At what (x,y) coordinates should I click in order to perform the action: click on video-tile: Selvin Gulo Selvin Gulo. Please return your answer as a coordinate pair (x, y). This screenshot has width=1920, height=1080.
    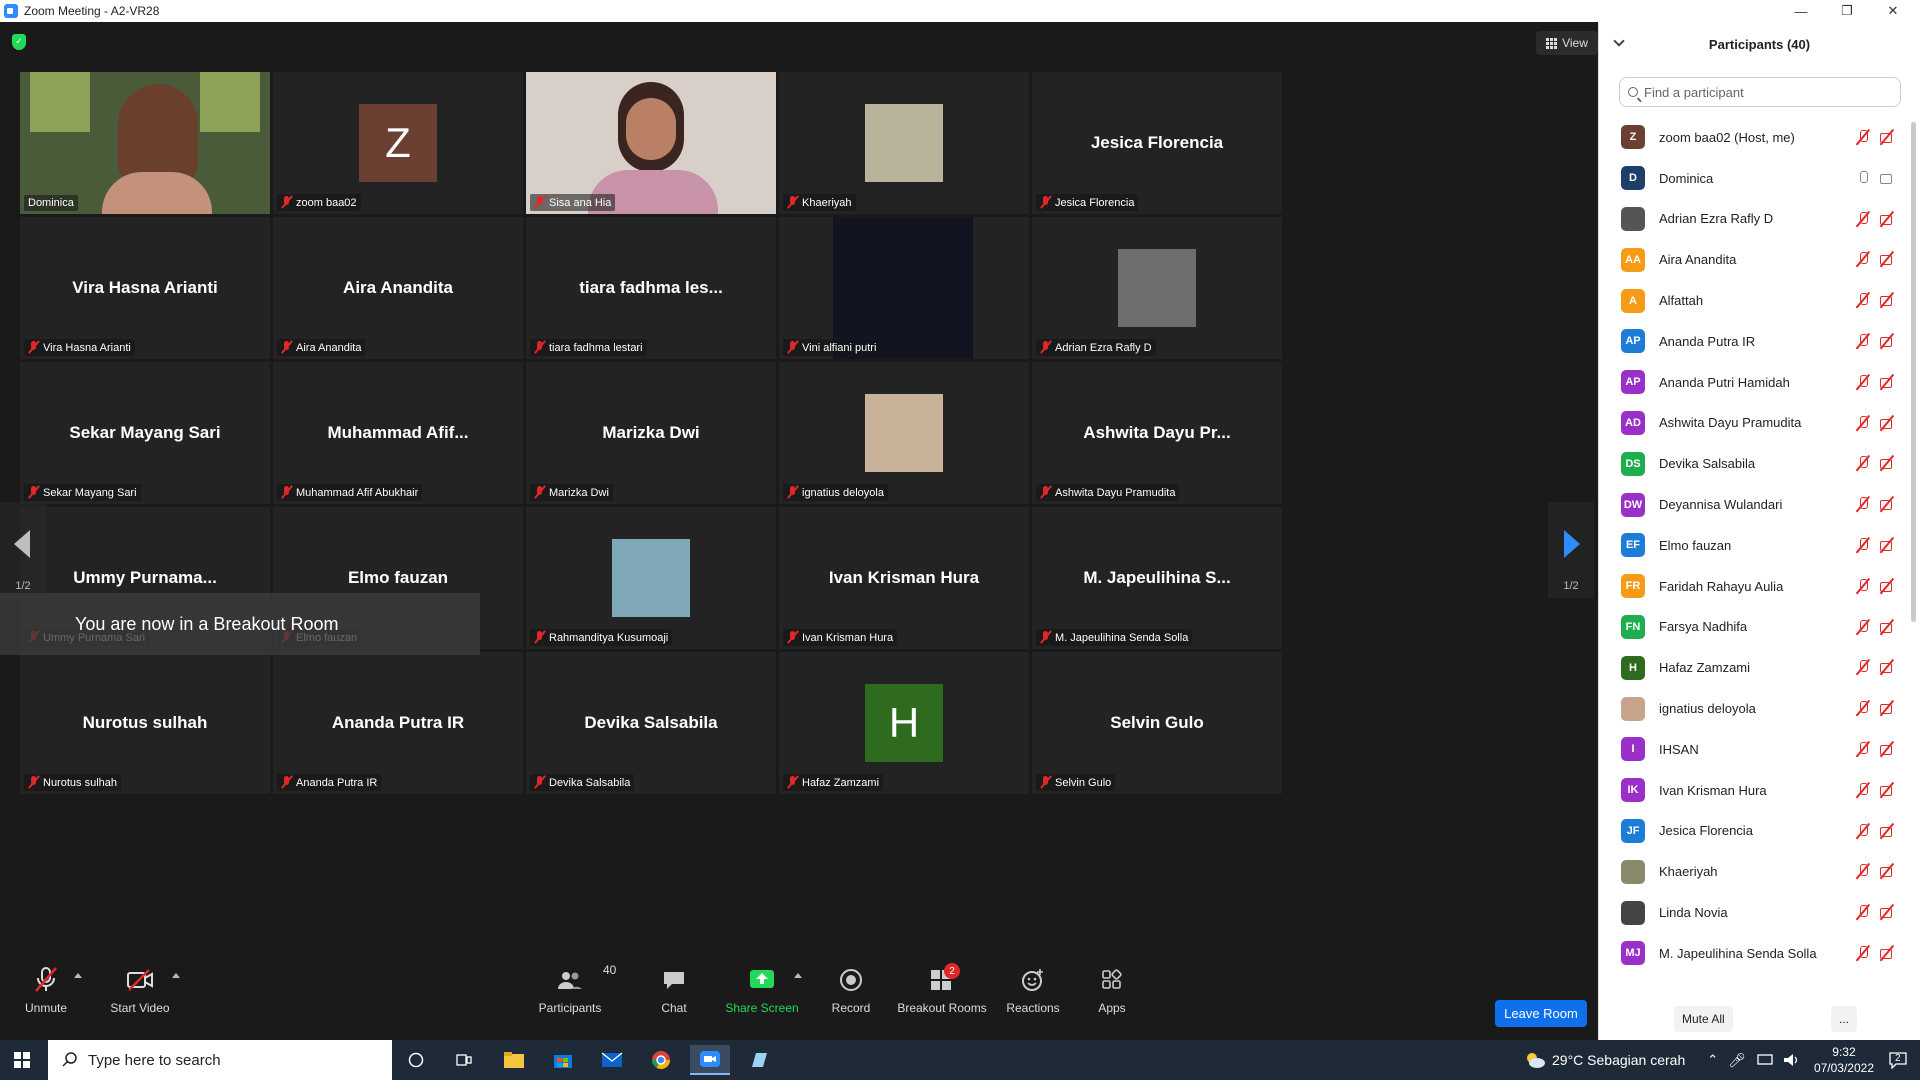
    Looking at the image, I should click on (1157, 723).